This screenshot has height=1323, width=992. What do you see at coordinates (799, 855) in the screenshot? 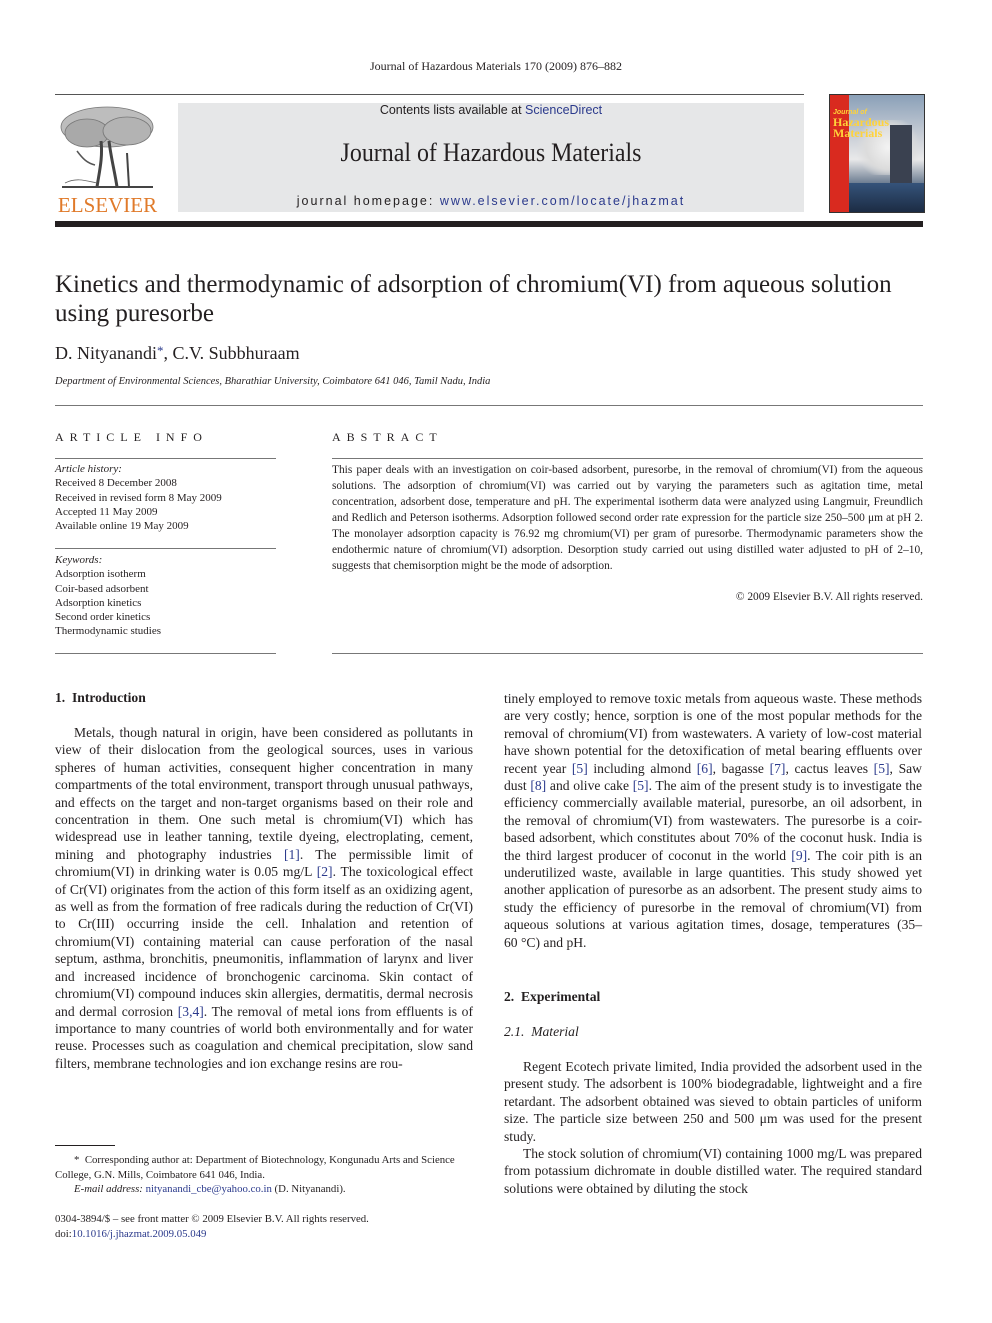
I see `citation-link: [9]` at bounding box center [799, 855].